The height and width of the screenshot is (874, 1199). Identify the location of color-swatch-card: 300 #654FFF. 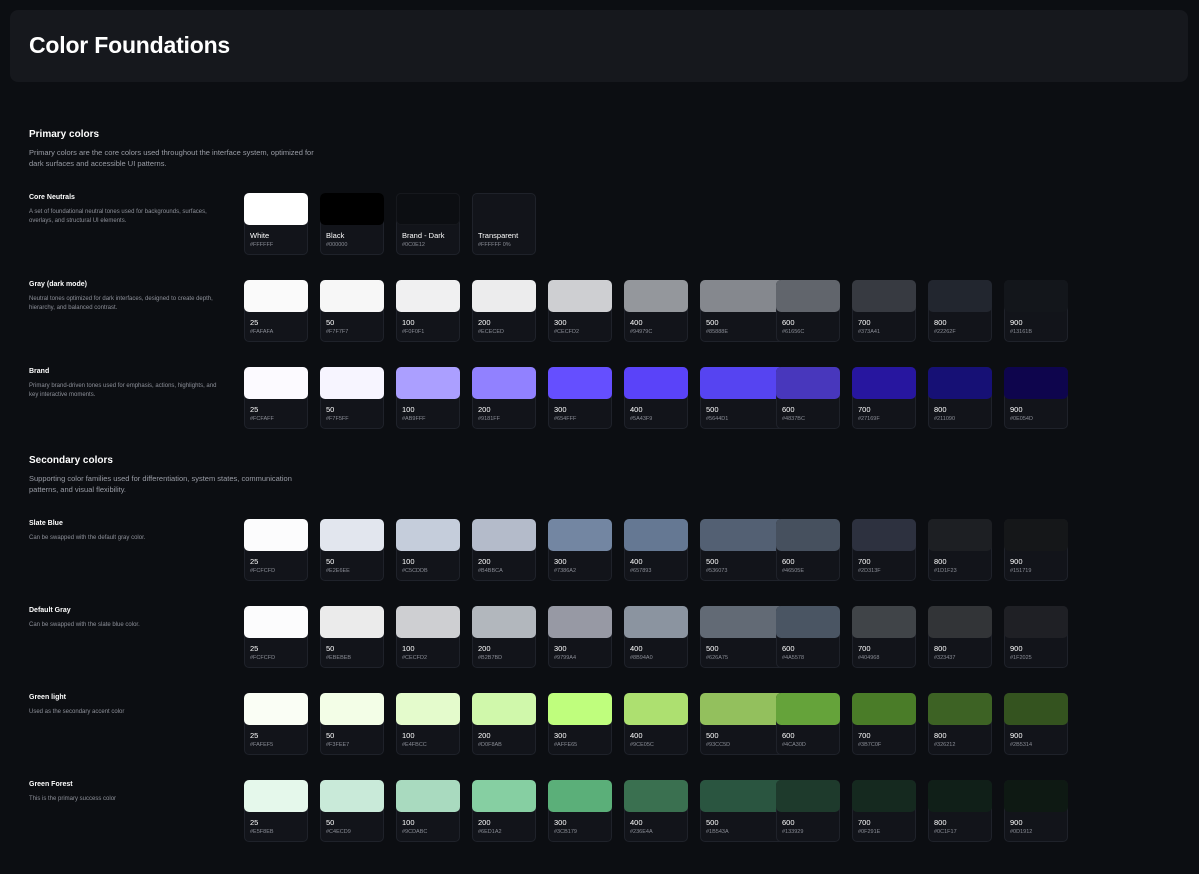
(580, 398).